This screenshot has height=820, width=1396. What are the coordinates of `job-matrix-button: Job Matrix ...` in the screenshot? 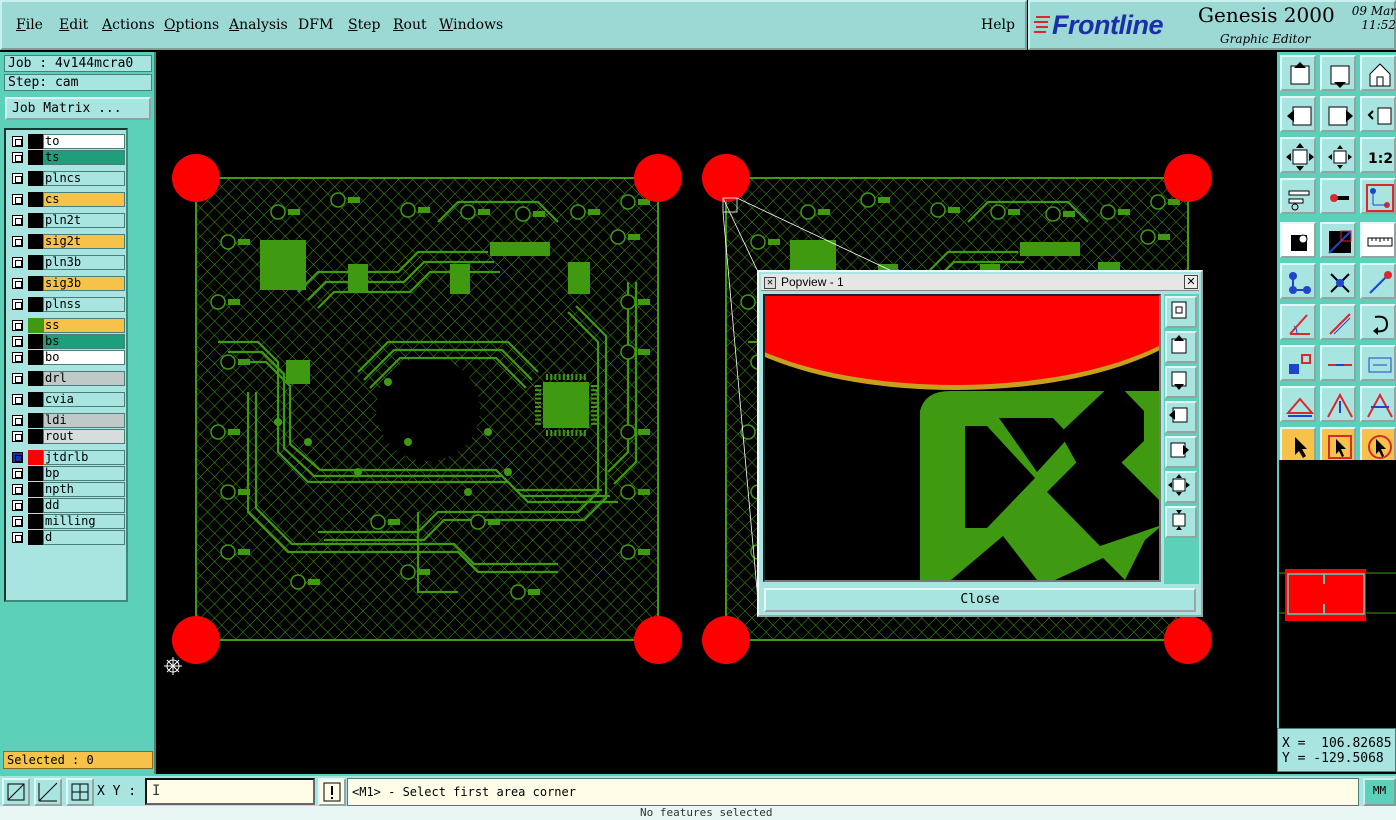 It's located at (78, 108).